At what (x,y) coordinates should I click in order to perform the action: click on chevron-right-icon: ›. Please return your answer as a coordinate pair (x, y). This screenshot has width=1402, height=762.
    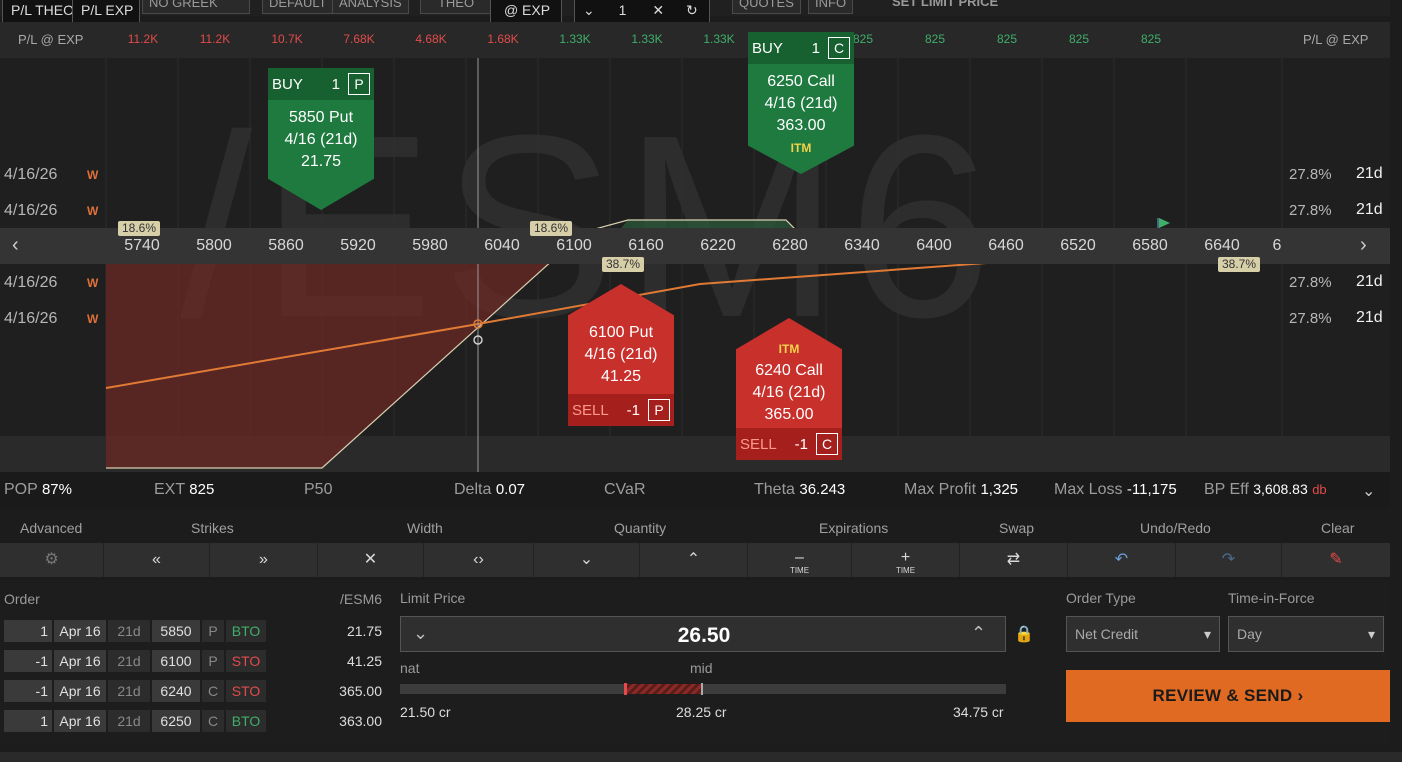
    Looking at the image, I should click on (1363, 245).